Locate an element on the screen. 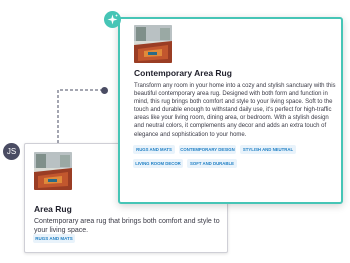 Image resolution: width=350 pixels, height=263 pixels. sparkle-icon is located at coordinates (112, 19).